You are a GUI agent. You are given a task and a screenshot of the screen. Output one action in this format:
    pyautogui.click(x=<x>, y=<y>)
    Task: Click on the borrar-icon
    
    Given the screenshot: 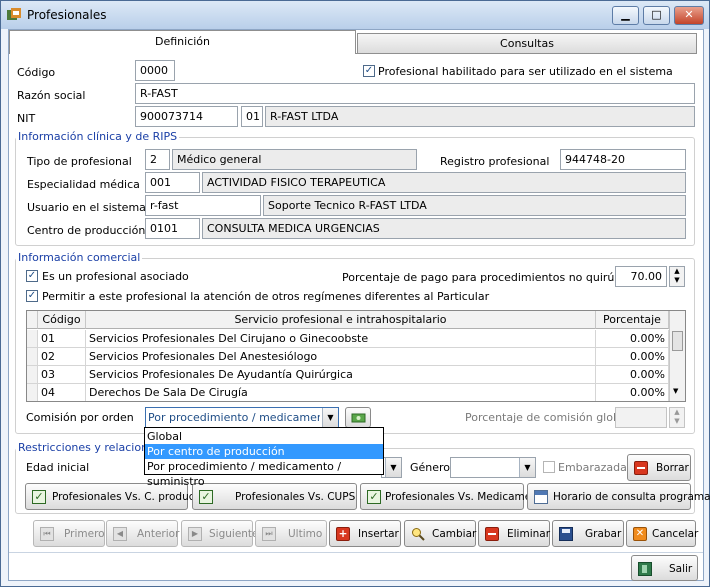 What is the action you would take?
    pyautogui.click(x=641, y=468)
    